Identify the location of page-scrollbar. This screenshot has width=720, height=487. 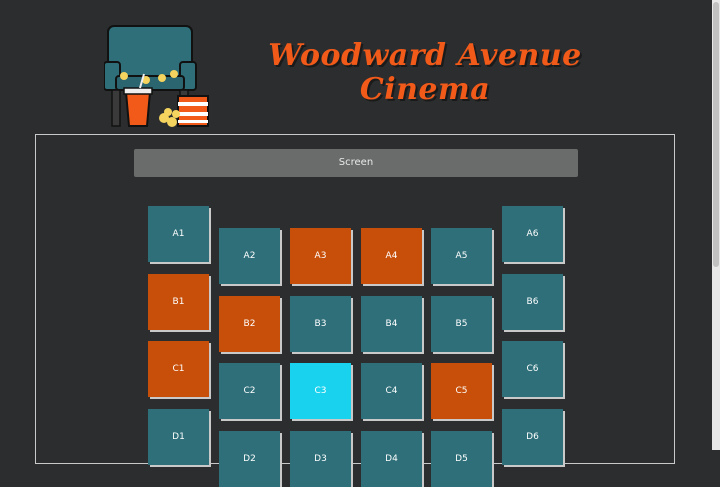
(716, 225).